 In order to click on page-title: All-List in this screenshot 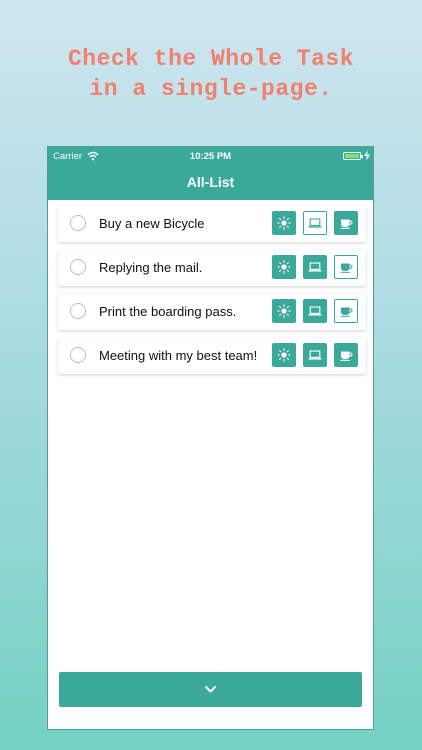, I will do `click(210, 182)`.